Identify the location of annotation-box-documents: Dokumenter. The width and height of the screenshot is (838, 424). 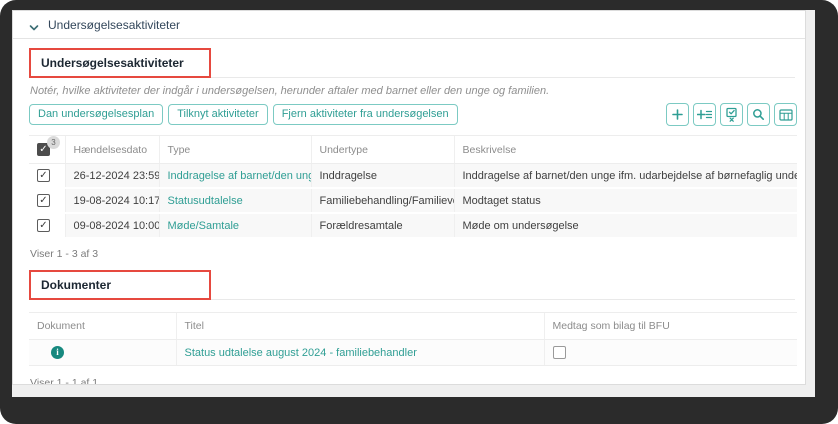
(120, 285).